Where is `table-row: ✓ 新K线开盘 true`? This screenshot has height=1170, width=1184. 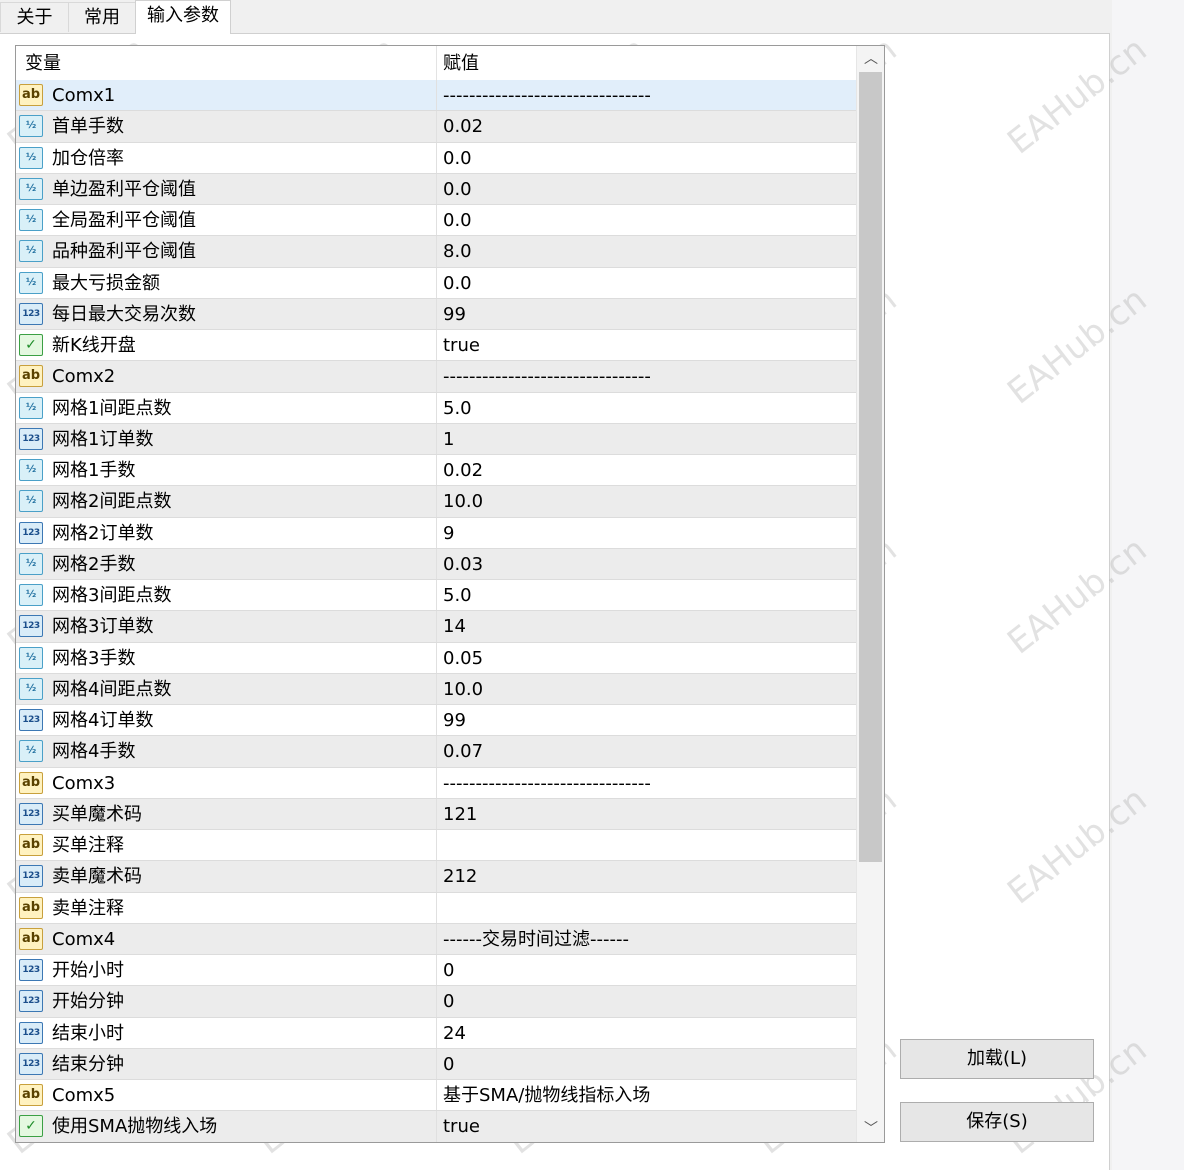
table-row: ✓ 新K线开盘 true is located at coordinates (436, 346).